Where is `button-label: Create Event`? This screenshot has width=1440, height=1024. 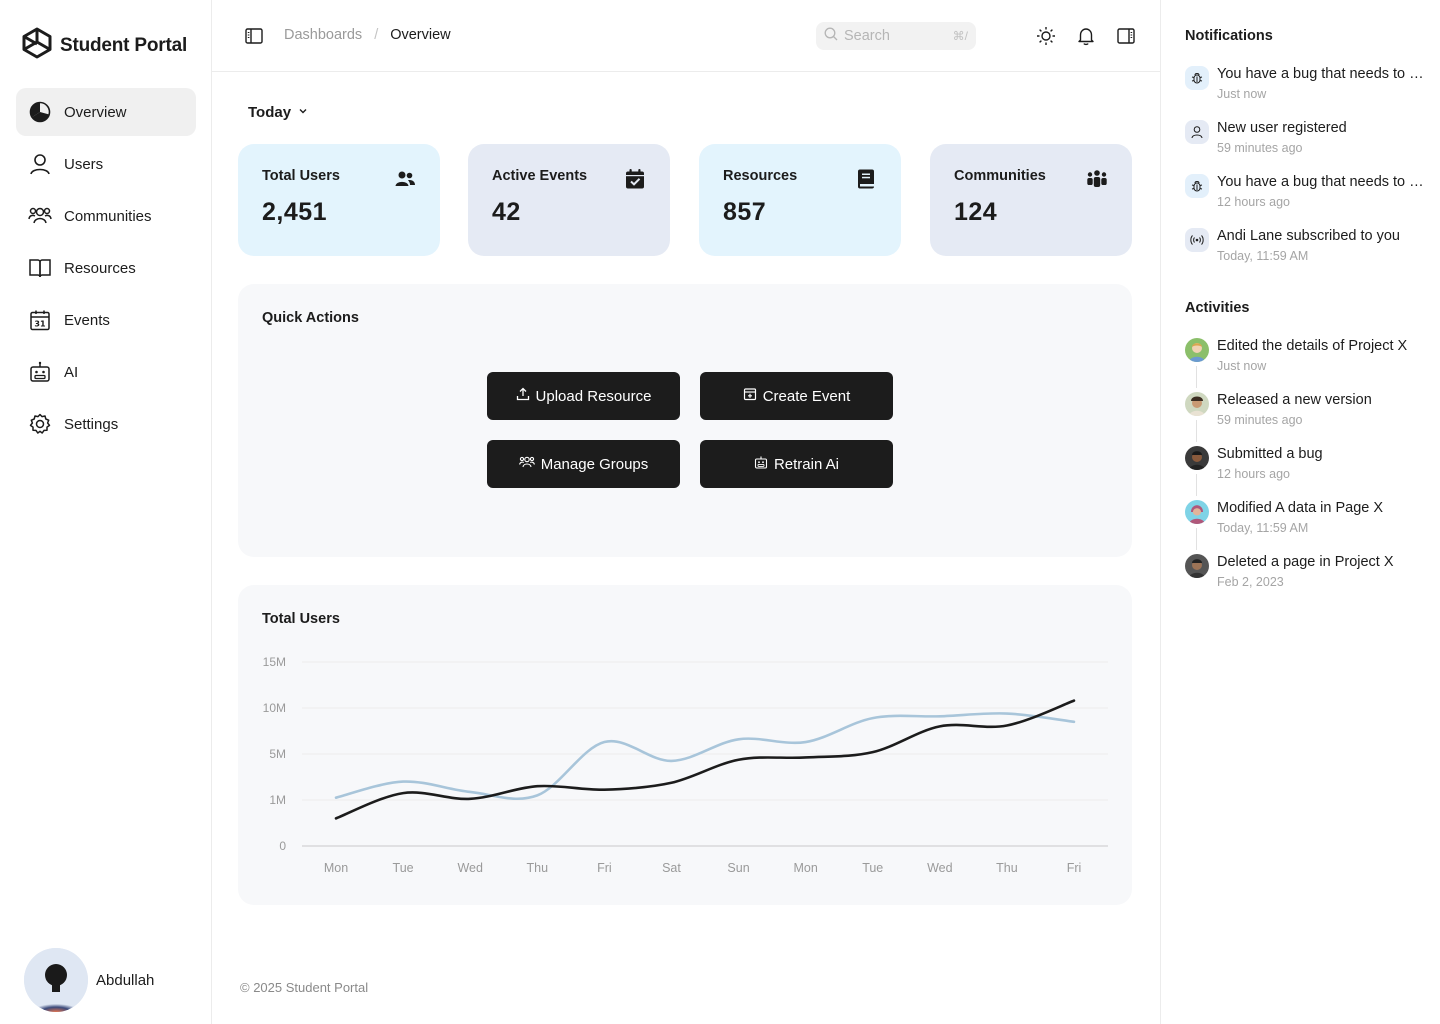
button-label: Create Event is located at coordinates (806, 396).